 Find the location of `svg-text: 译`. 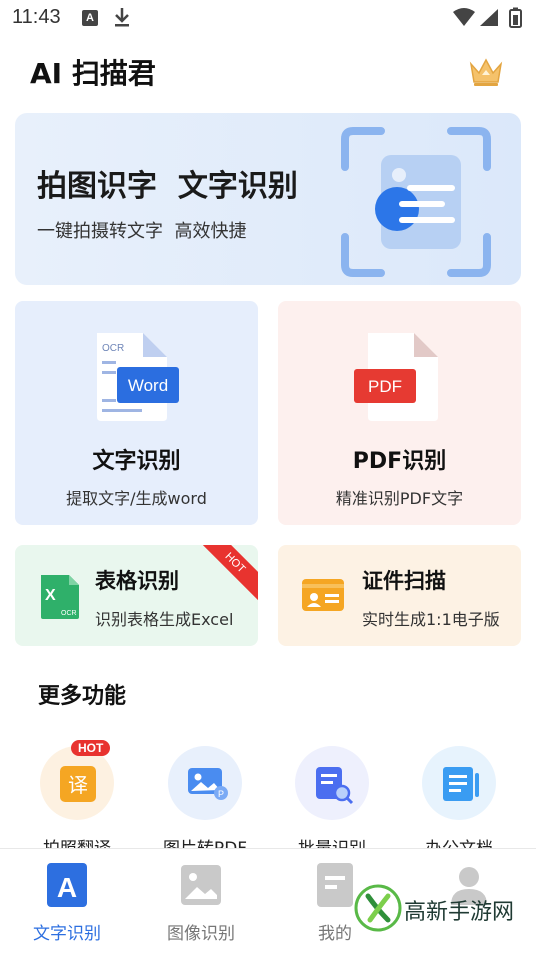

svg-text: 译 is located at coordinates (78, 785).